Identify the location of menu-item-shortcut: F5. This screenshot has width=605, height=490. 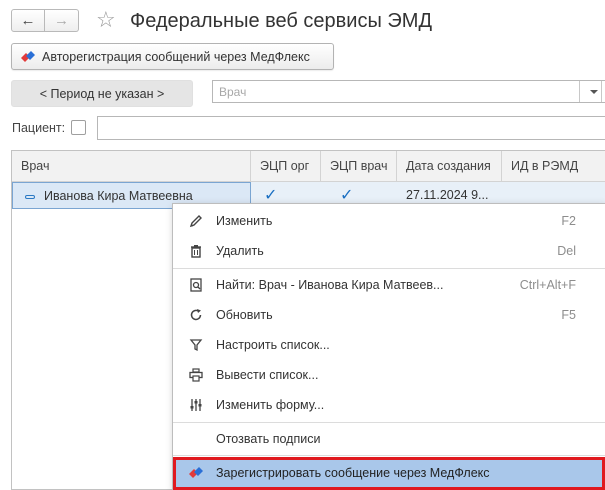
(568, 315).